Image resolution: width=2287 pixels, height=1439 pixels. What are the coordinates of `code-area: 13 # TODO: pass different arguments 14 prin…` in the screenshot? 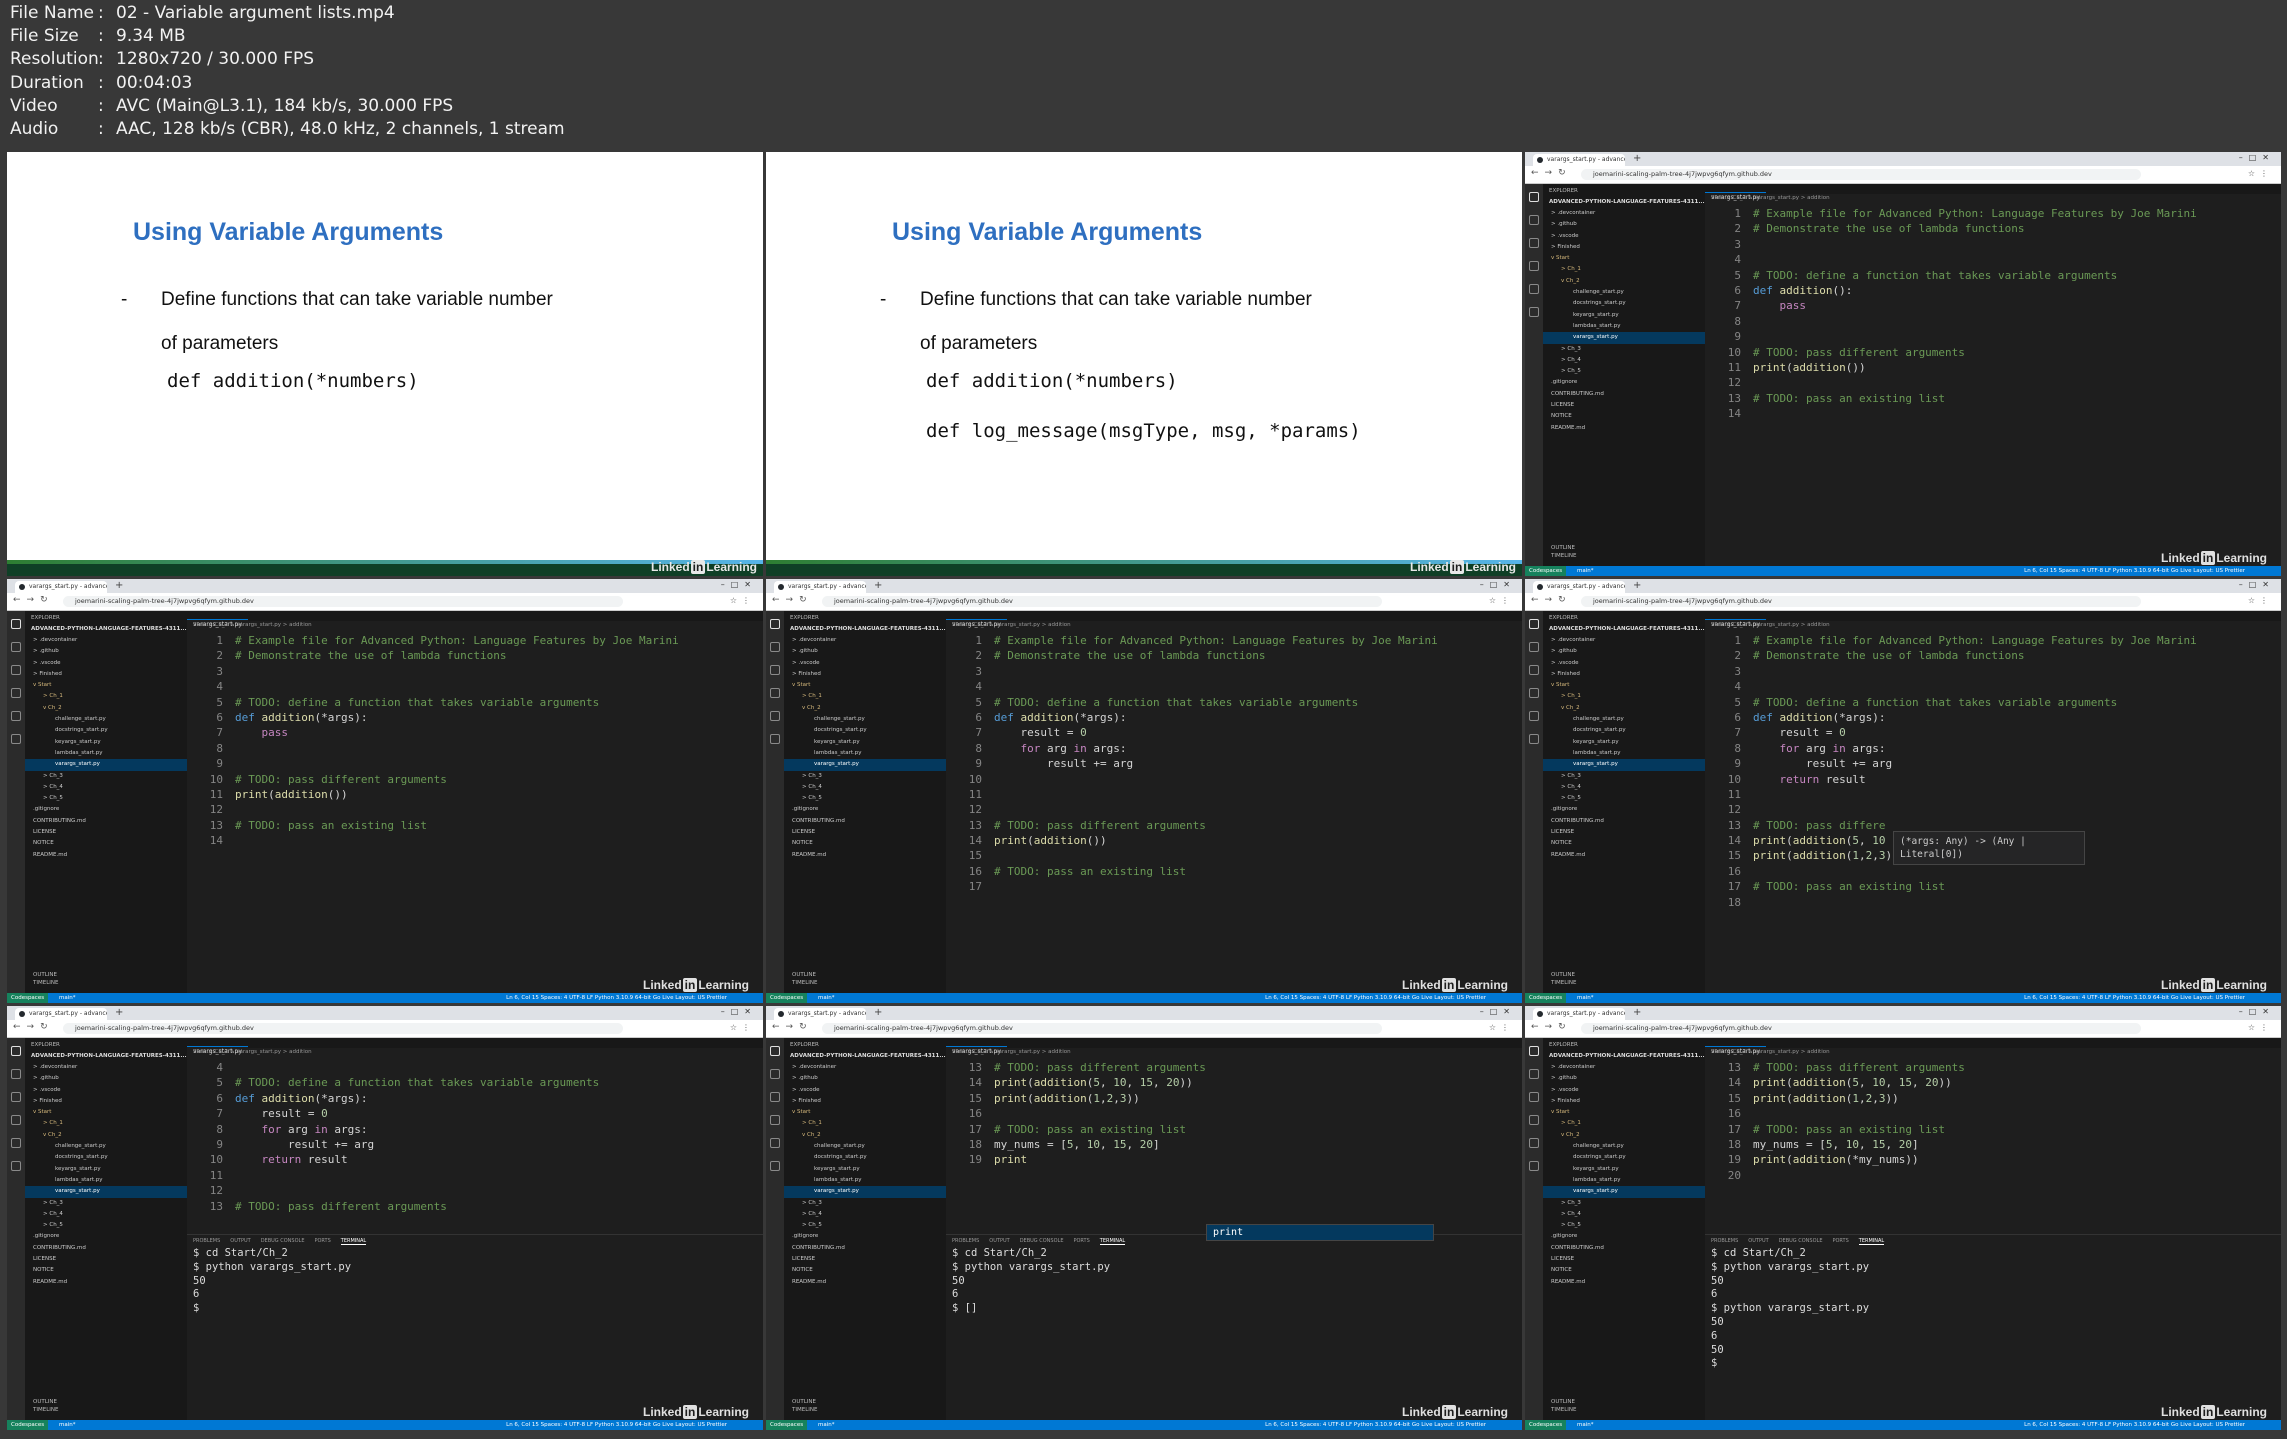 It's located at (1993, 1121).